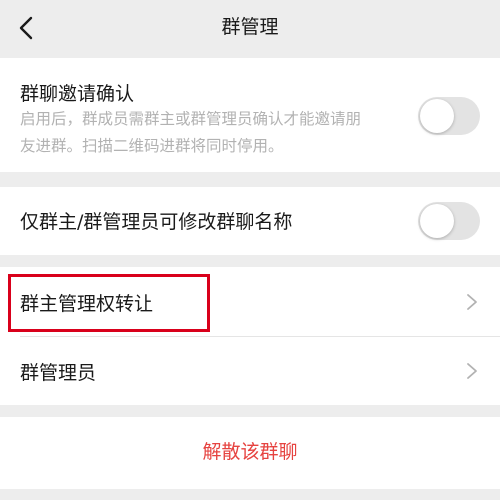 Image resolution: width=500 pixels, height=500 pixels. What do you see at coordinates (156, 222) in the screenshot?
I see `rename-restrict-label: 仅群主/群管理员可修改群聊名称` at bounding box center [156, 222].